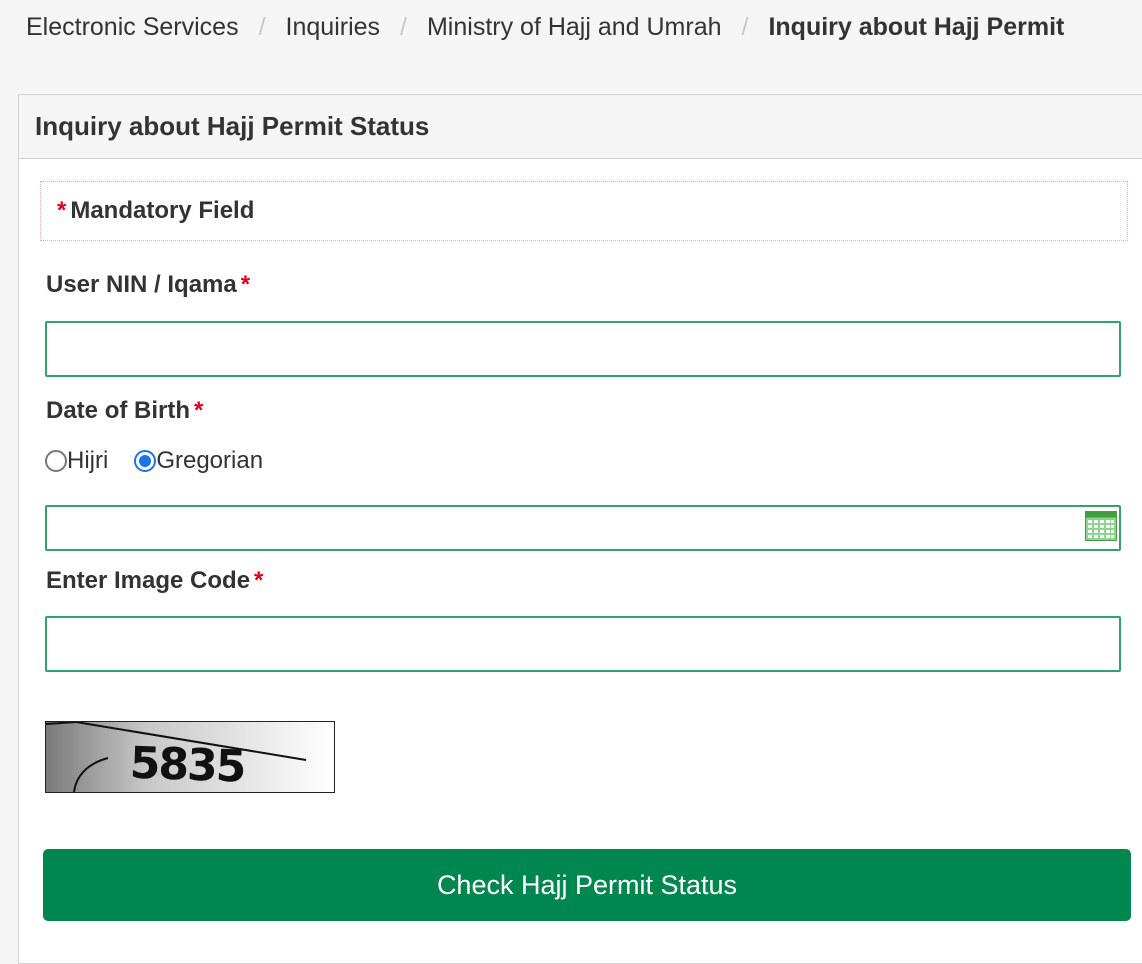 This screenshot has height=964, width=1142. I want to click on captcha-text: 5835, so click(187, 765).